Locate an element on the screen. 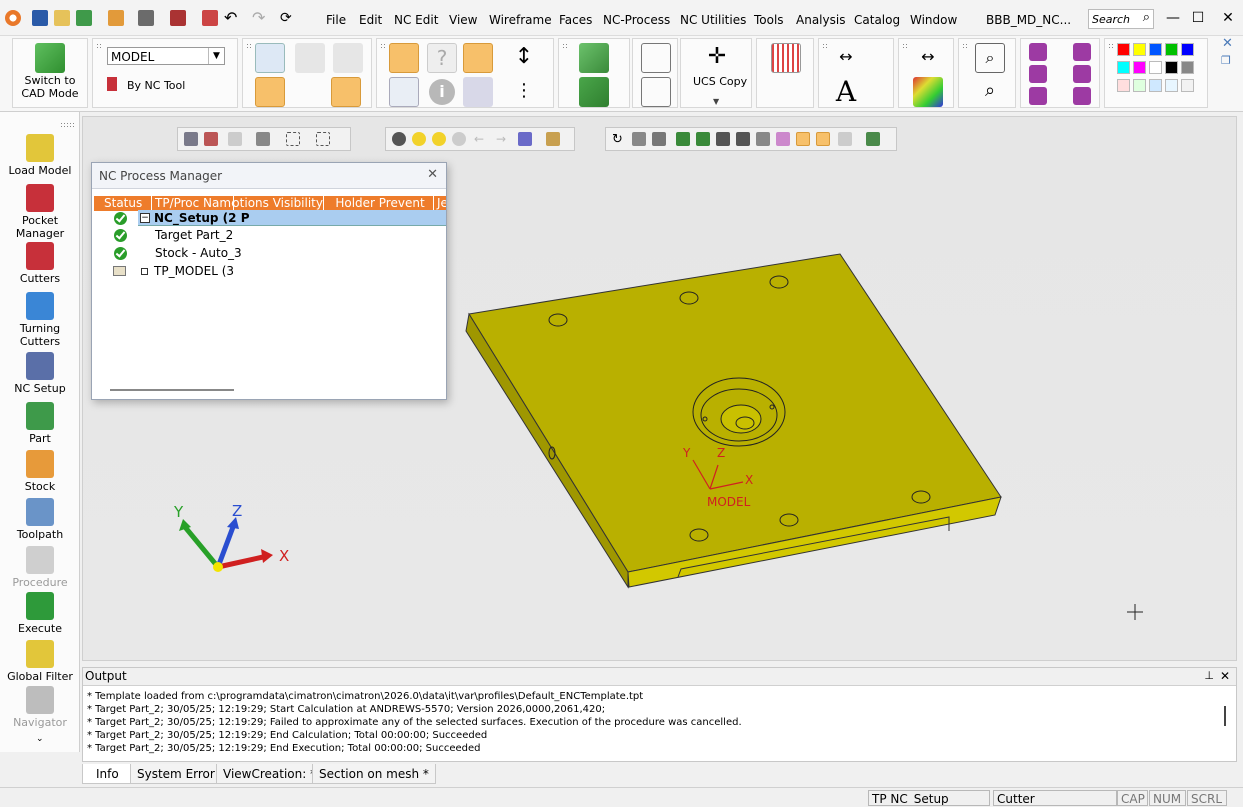 The width and height of the screenshot is (1243, 807). column-name: TP/Proc Name is located at coordinates (193, 203).